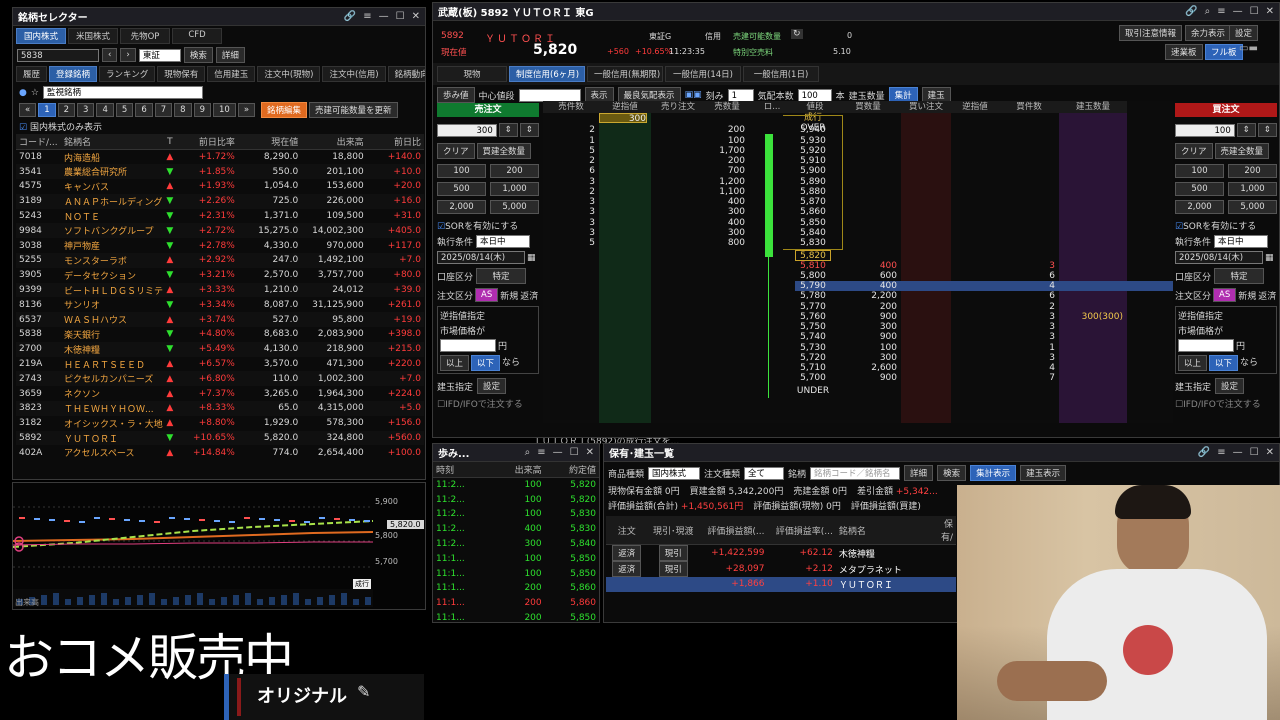 The width and height of the screenshot is (1280, 720). What do you see at coordinates (220, 393) in the screenshot?
I see `table-row: 3659 ネクソン ▲ +7.37% 3,265.0 1,964,300 +224.0` at bounding box center [220, 393].